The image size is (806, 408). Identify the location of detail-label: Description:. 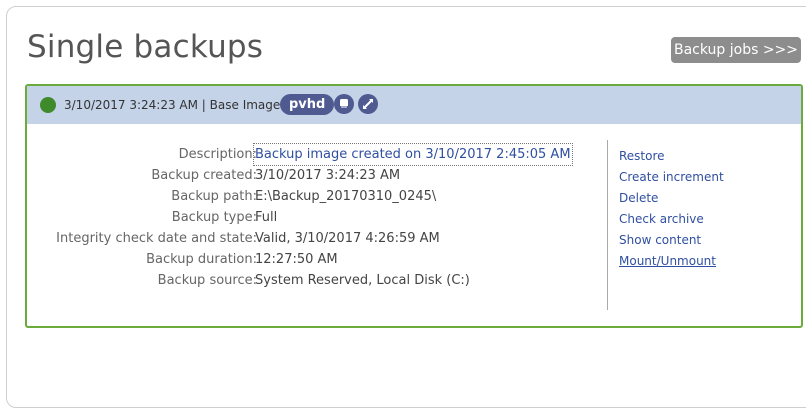
(217, 154).